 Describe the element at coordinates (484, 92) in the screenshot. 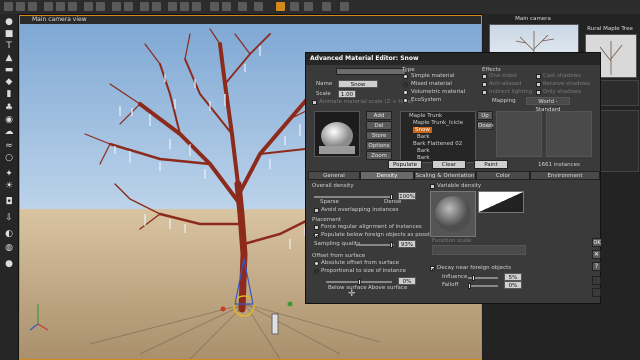

I see `indirect-lighting-checkbox` at that location.